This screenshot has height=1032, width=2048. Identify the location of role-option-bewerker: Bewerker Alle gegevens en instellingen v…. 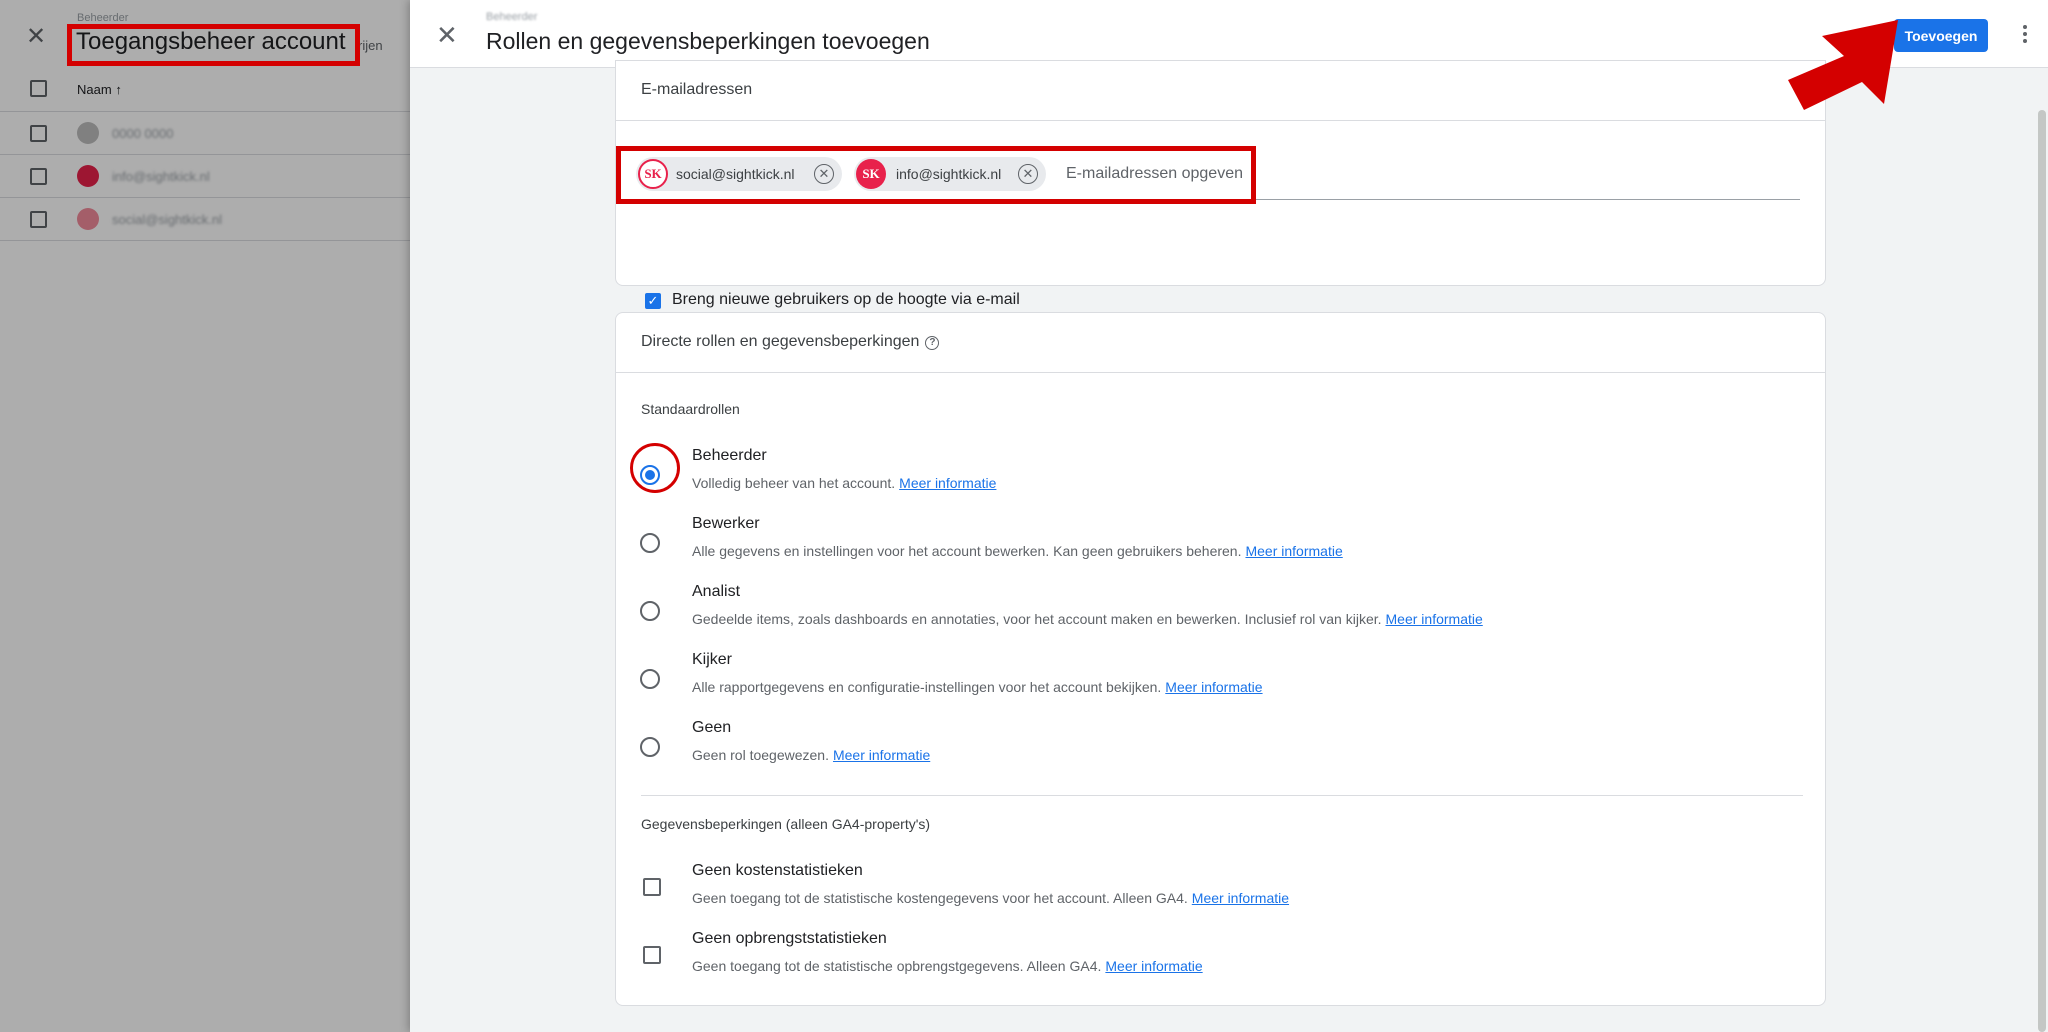
(1221, 547).